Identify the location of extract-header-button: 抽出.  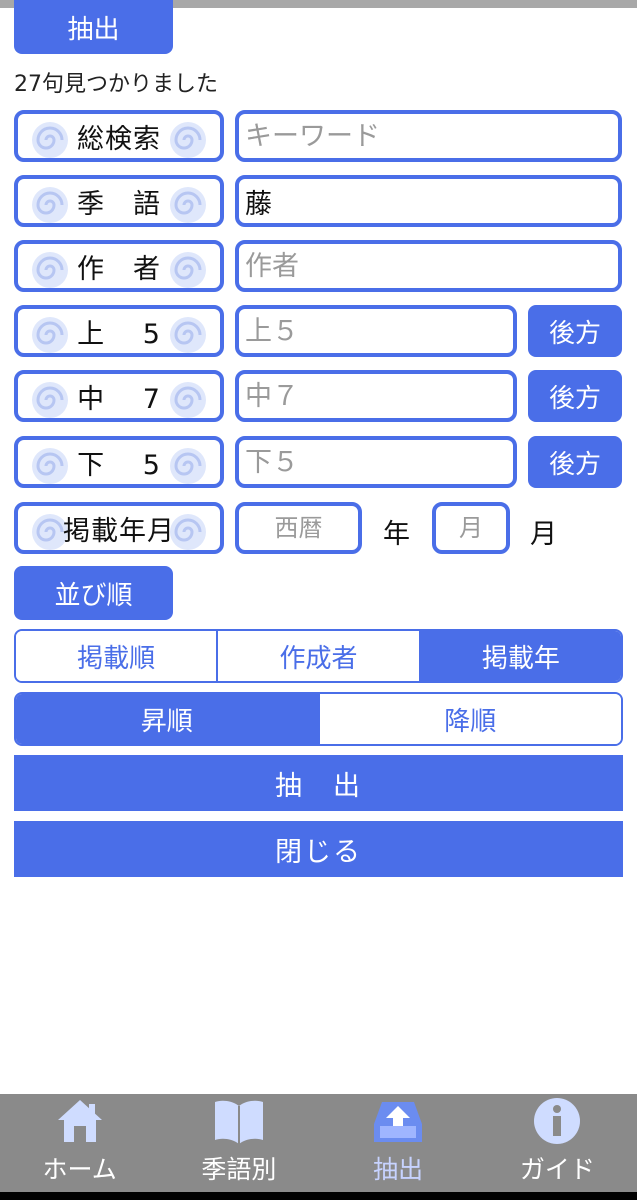
(93, 27).